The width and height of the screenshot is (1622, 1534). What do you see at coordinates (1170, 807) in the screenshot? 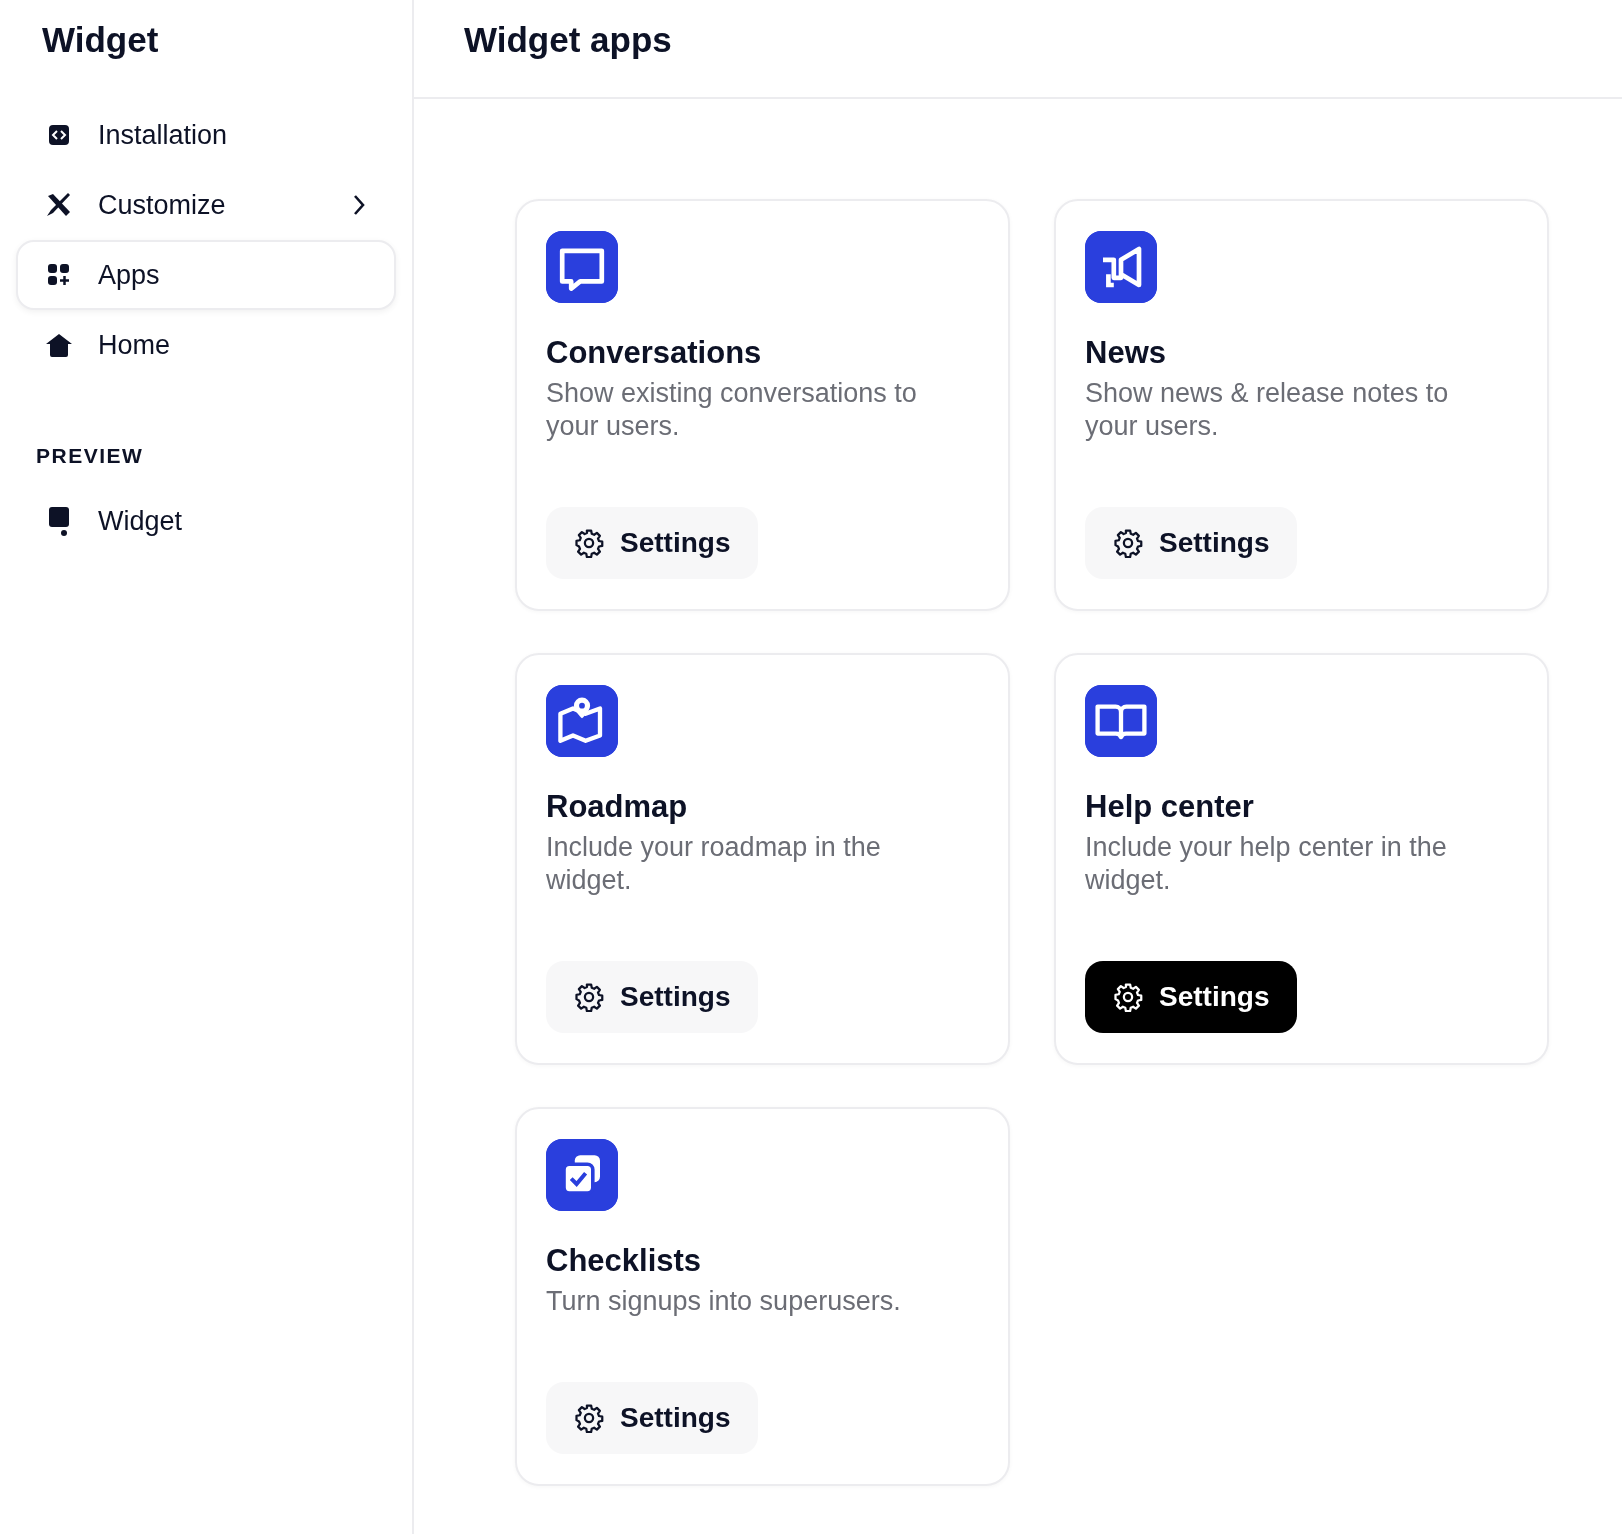
I see `app-title: Help center` at bounding box center [1170, 807].